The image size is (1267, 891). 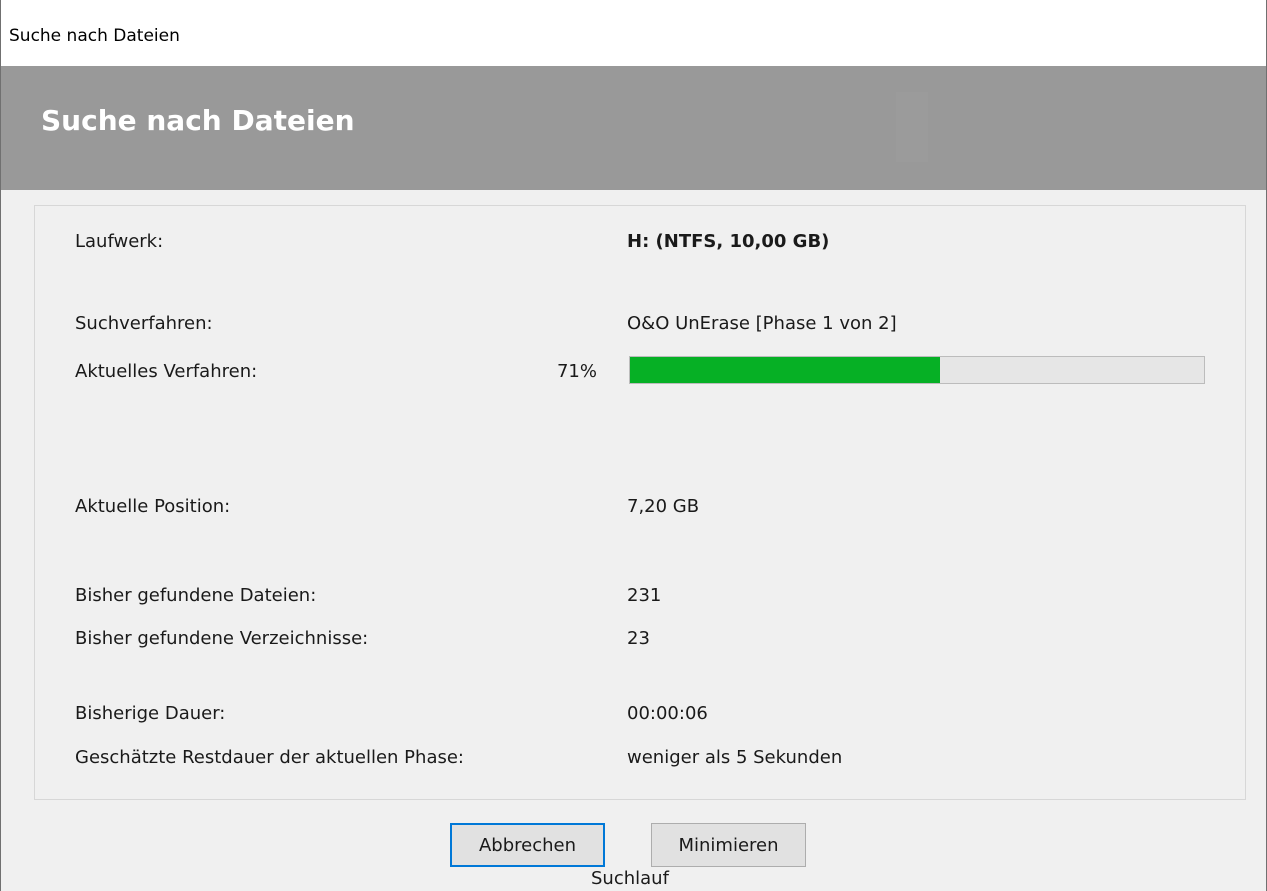 I want to click on progress-bar, so click(x=917, y=370).